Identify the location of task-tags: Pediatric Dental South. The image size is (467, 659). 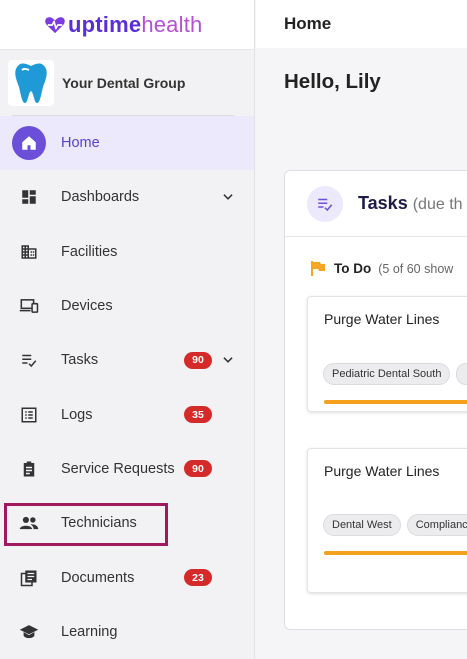
(395, 374).